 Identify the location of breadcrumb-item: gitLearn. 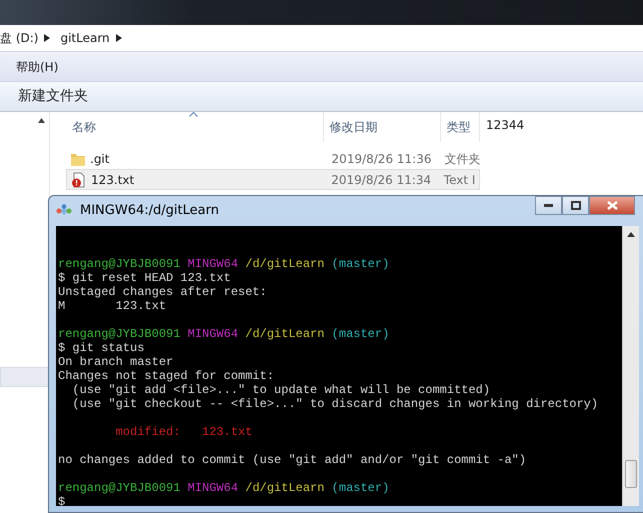
(88, 38).